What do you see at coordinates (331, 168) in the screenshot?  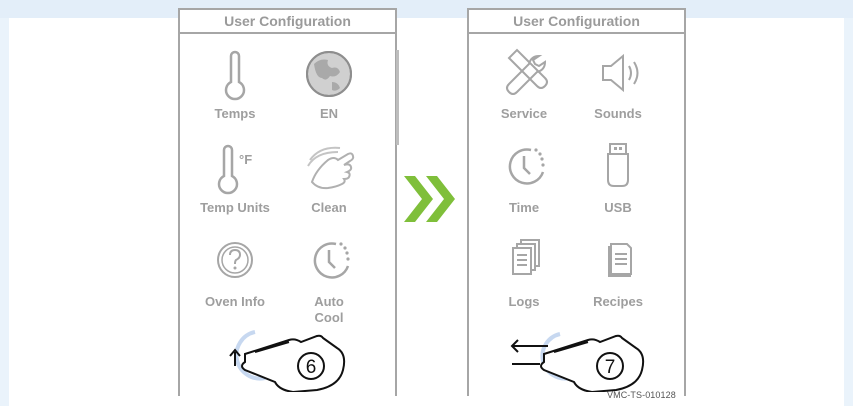 I see `wiping-hand-icon` at bounding box center [331, 168].